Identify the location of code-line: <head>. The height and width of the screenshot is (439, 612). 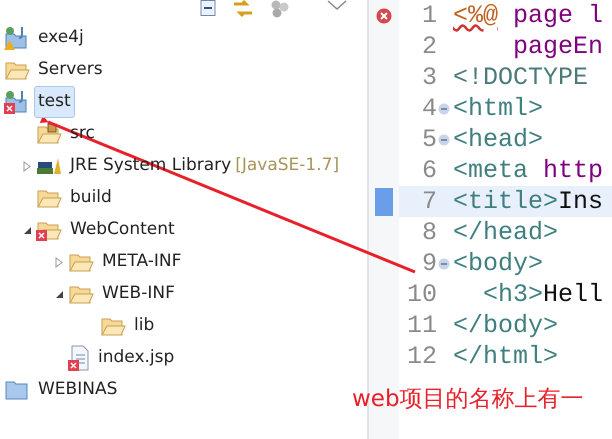
(498, 140).